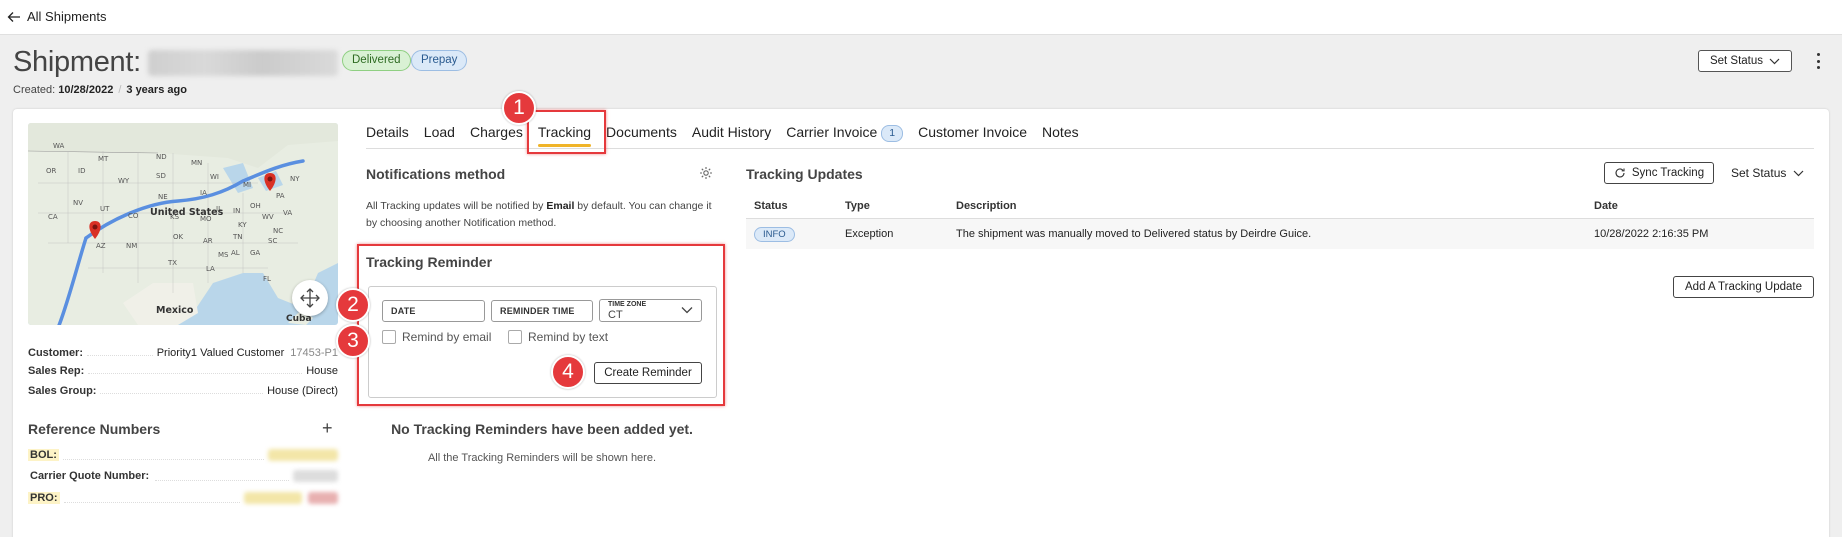 This screenshot has width=1842, height=537. Describe the element at coordinates (439, 60) in the screenshot. I see `status-badge-prepay: Prepay` at that location.